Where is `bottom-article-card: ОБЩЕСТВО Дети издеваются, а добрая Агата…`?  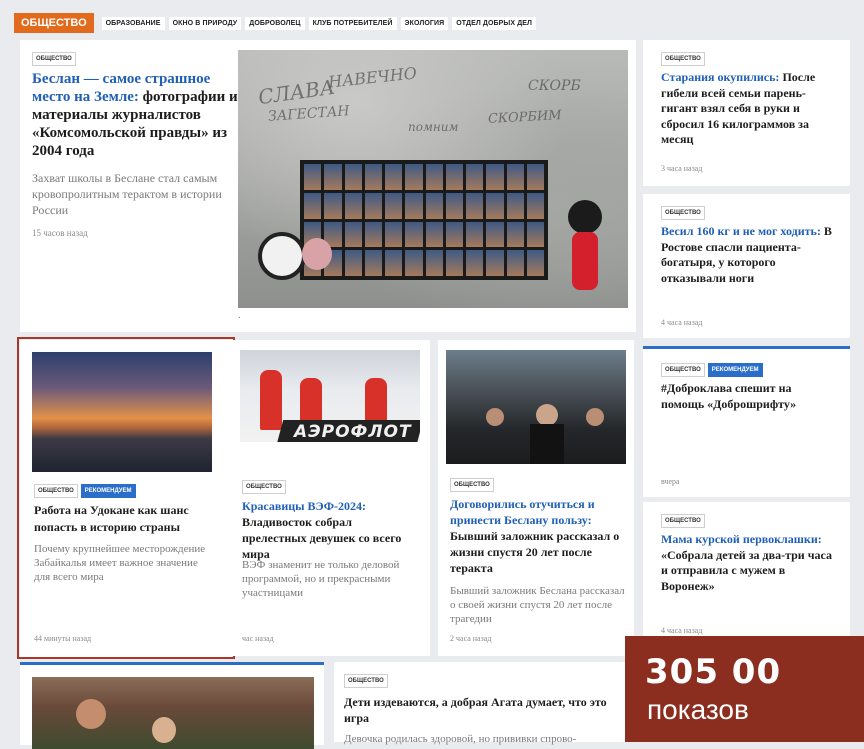 bottom-article-card: ОБЩЕСТВО Дети издеваются, а добрая Агата… is located at coordinates (480, 703).